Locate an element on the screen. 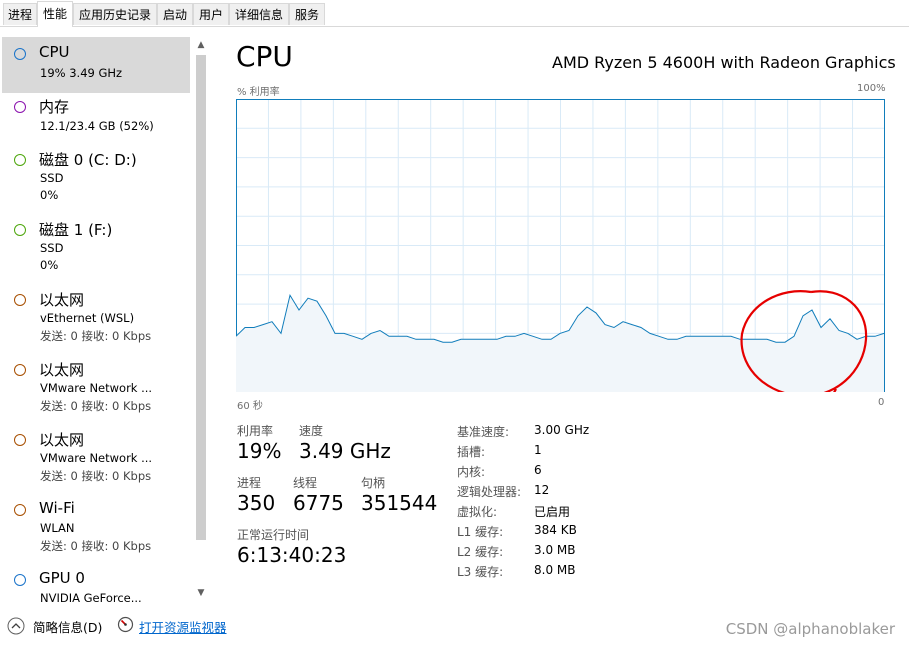 The width and height of the screenshot is (909, 649). l2-cache-label: L2 缓存: is located at coordinates (480, 552).